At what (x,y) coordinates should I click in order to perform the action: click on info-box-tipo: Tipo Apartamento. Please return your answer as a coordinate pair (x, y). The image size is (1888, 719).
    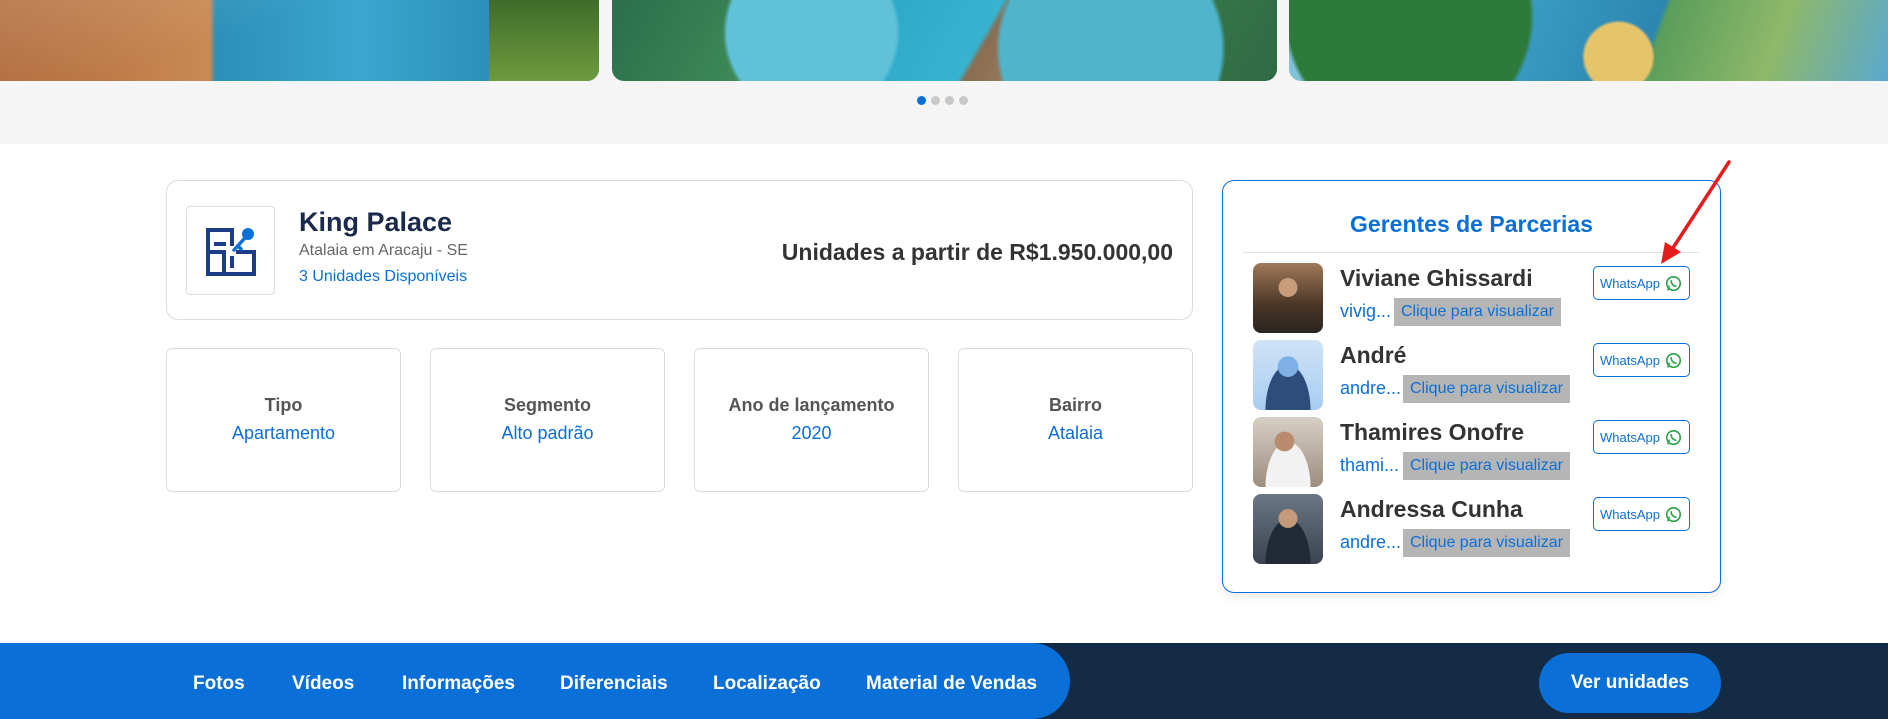
    Looking at the image, I should click on (283, 420).